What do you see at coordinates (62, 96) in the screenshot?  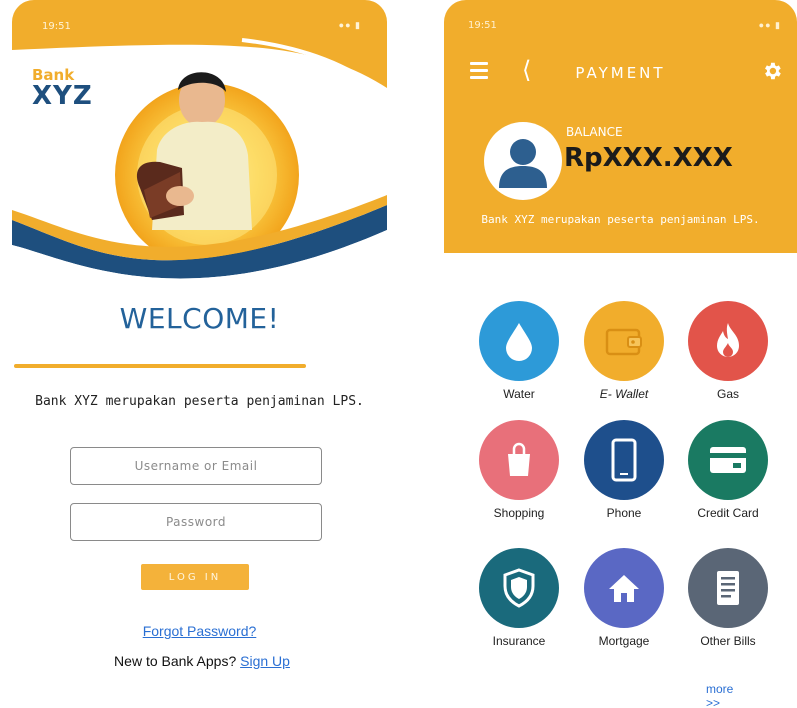 I see `brand-logo-text: XYZ` at bounding box center [62, 96].